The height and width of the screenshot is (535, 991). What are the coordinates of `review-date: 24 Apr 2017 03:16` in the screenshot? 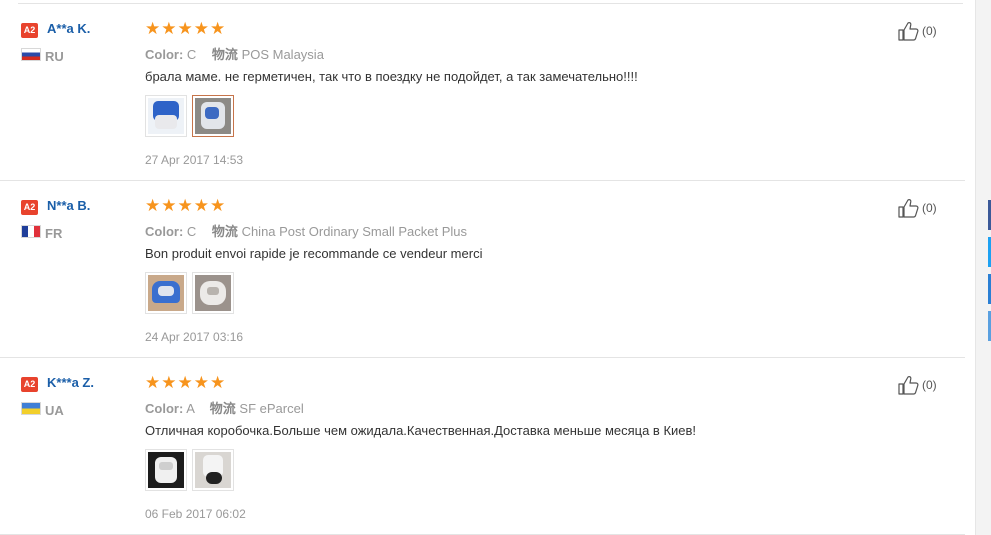 It's located at (194, 337).